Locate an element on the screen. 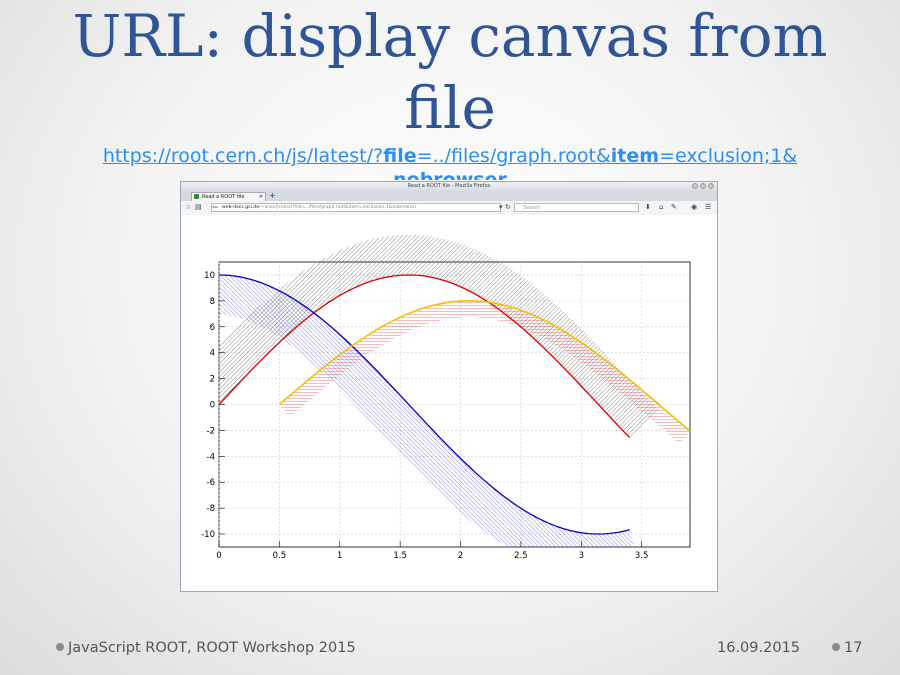  y-tick-label: 8 is located at coordinates (212, 302).